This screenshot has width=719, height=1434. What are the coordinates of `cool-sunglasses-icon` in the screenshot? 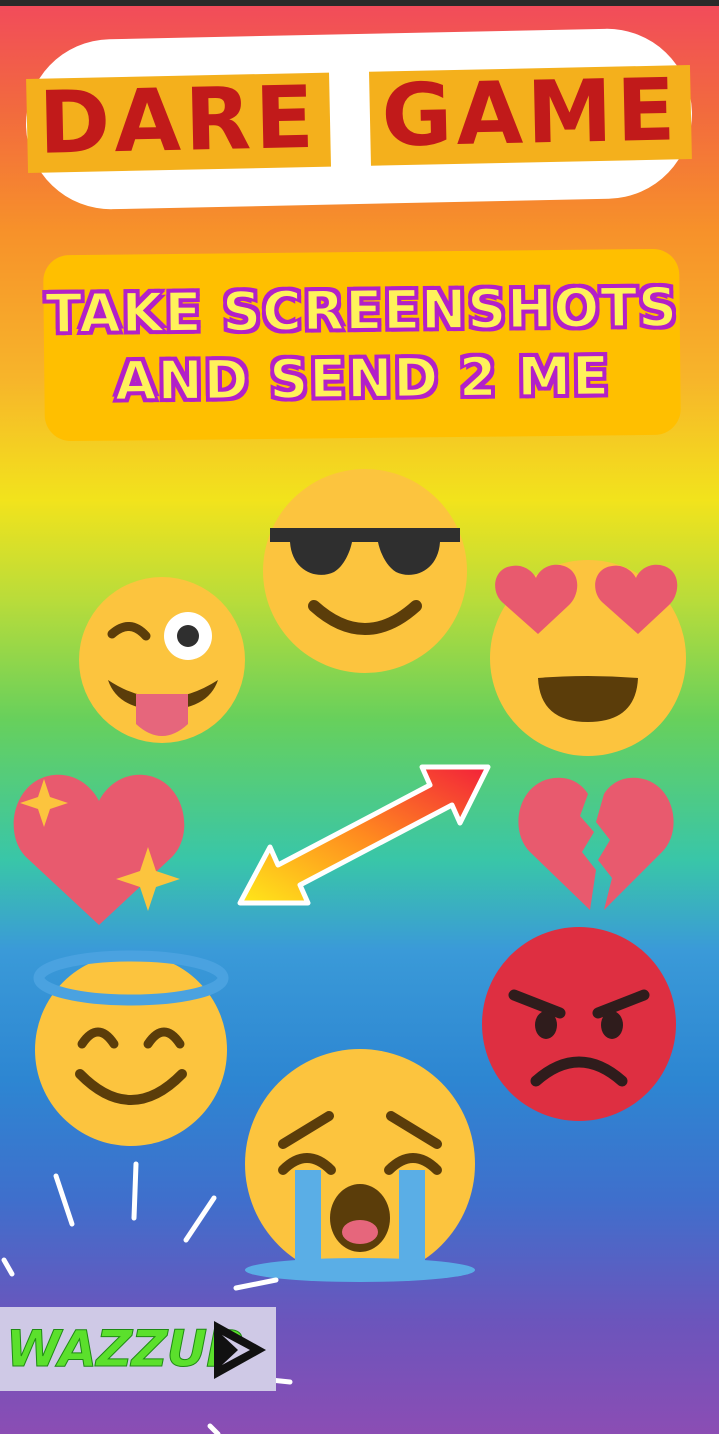 It's located at (365, 571).